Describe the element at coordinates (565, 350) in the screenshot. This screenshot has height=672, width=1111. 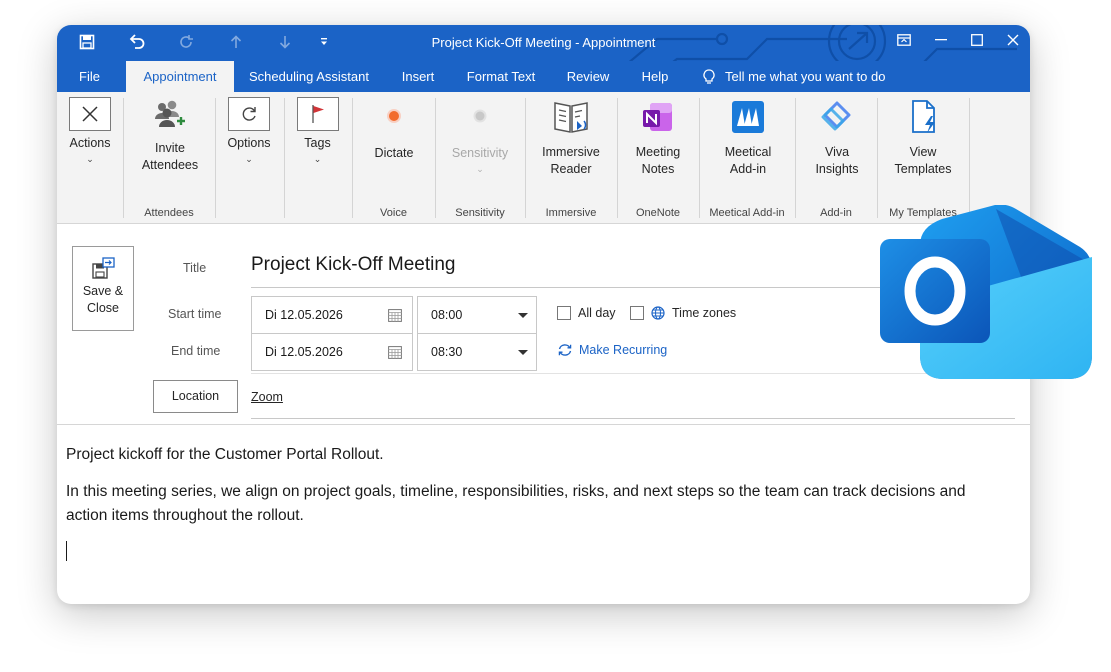
I see `recurring-icon` at that location.